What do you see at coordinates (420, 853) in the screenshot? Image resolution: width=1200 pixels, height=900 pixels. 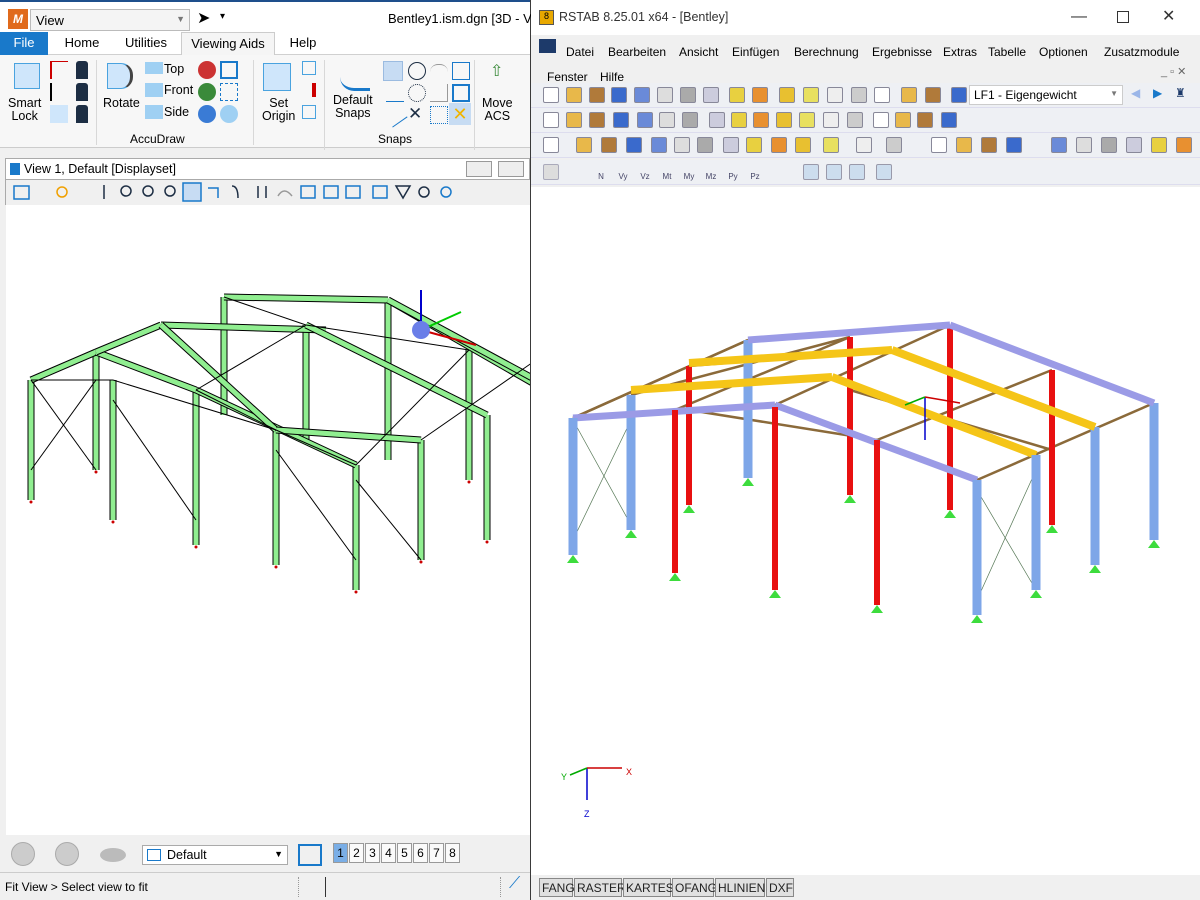 I see `view-number-6: 6` at bounding box center [420, 853].